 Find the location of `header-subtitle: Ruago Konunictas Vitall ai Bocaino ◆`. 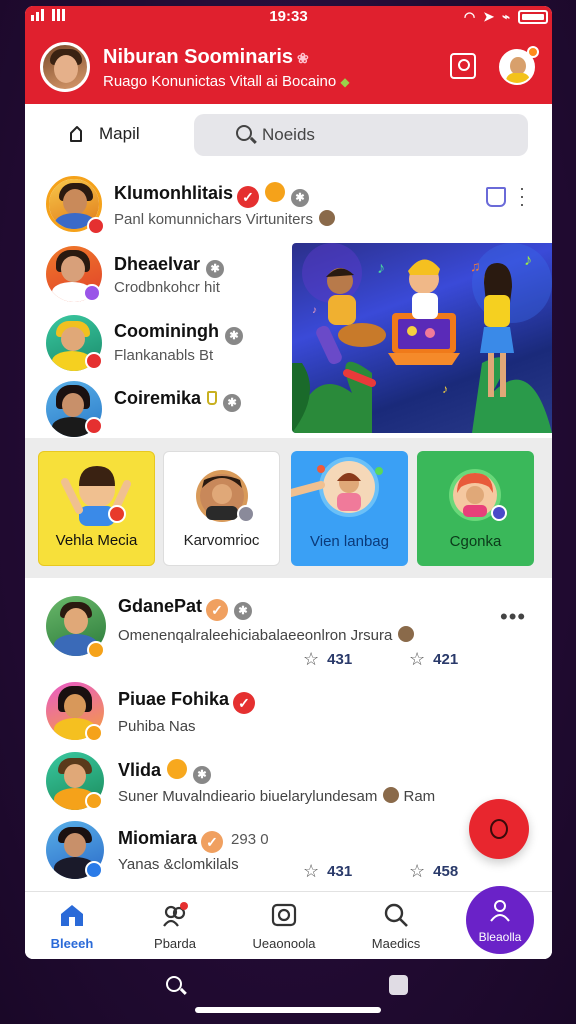

header-subtitle: Ruago Konunictas Vitall ai Bocaino ◆ is located at coordinates (226, 81).